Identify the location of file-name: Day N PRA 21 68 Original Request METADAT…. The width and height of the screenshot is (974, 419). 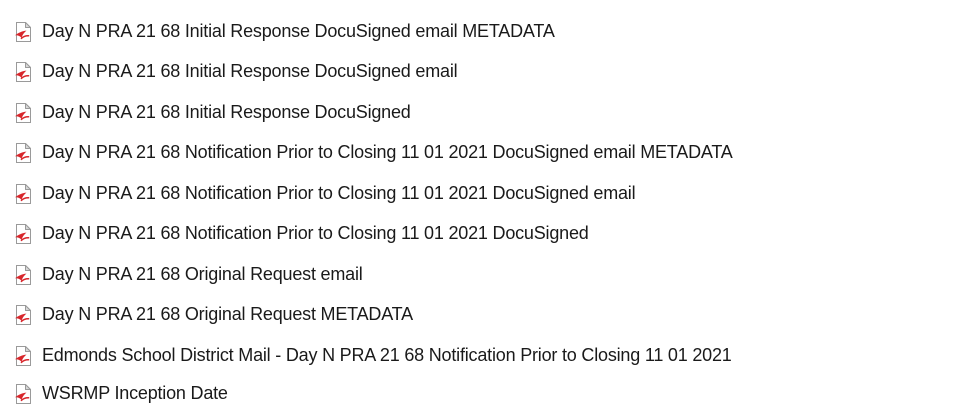
(227, 314).